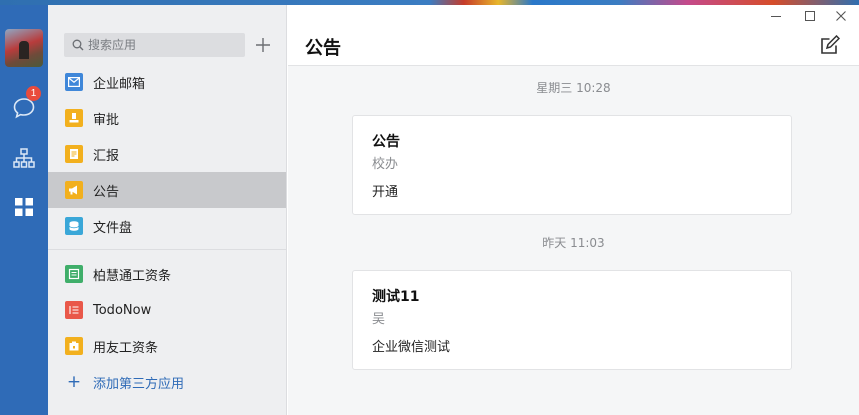 The image size is (859, 415). Describe the element at coordinates (106, 156) in the screenshot. I see `app-item-label: 汇报` at that location.